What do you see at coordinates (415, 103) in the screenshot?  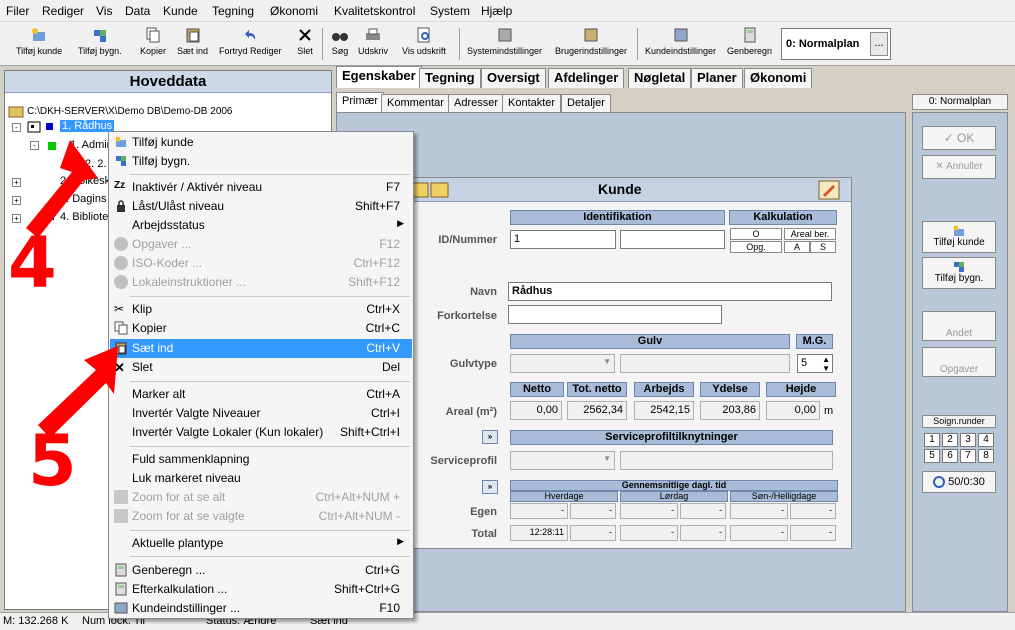 I see `subtab-kommentar: Kommentar` at bounding box center [415, 103].